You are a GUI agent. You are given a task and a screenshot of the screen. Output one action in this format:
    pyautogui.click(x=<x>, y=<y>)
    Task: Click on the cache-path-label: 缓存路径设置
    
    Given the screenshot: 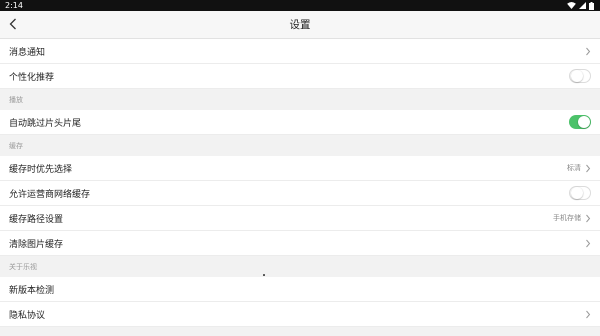 What is the action you would take?
    pyautogui.click(x=36, y=219)
    